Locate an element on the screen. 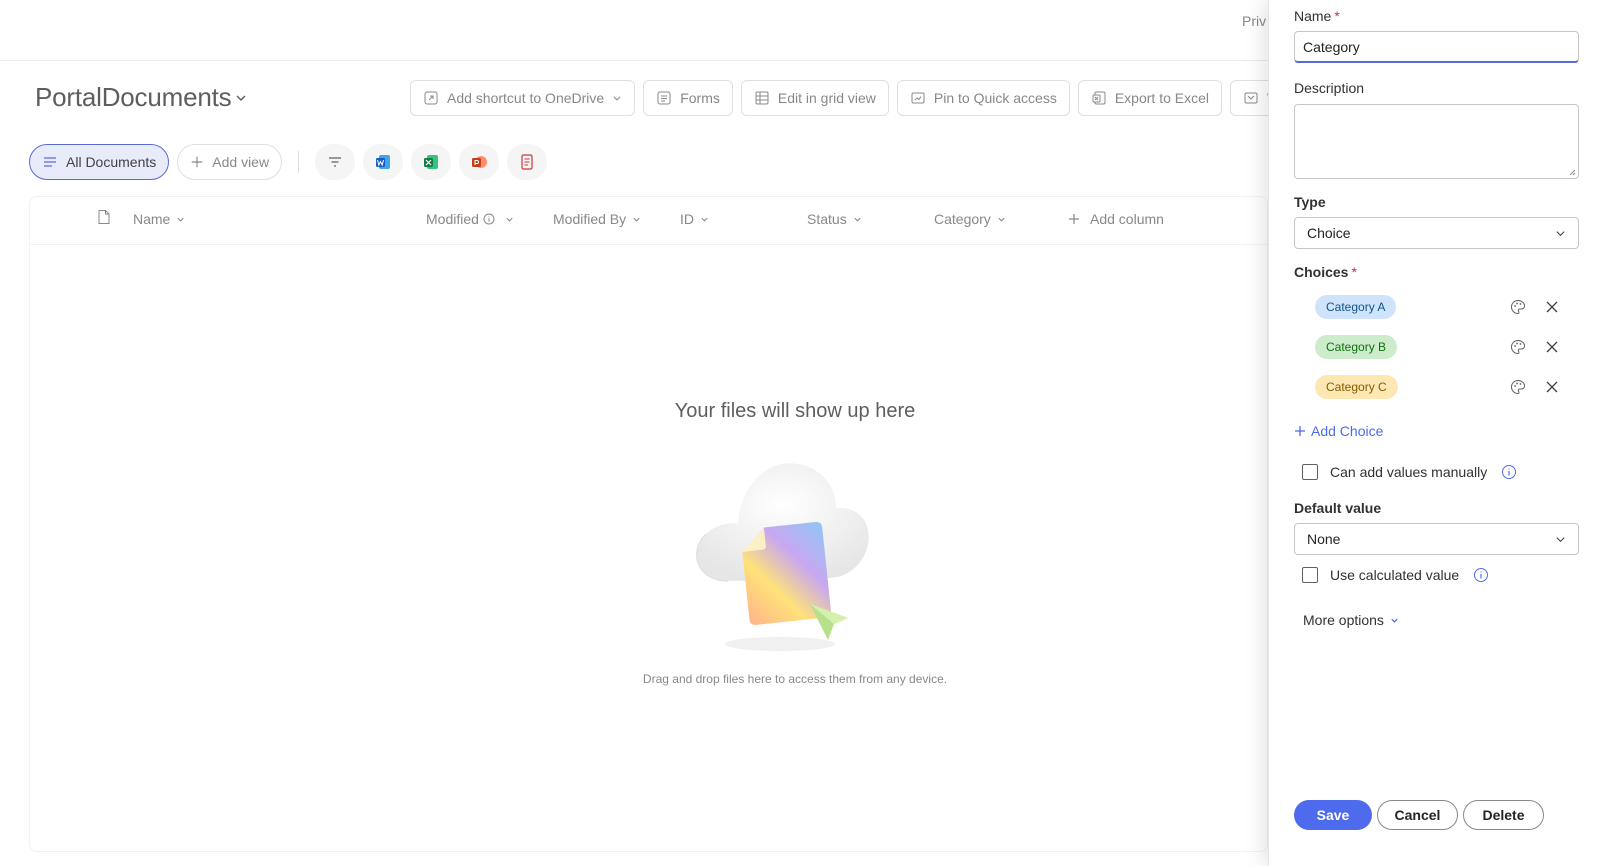 Image resolution: width=1603 pixels, height=866 pixels. divider is located at coordinates (299, 162).